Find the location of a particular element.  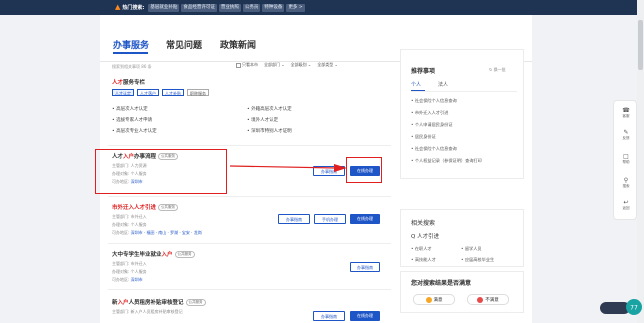

recommend-item: • 个人申请居民身份证 is located at coordinates (432, 125).